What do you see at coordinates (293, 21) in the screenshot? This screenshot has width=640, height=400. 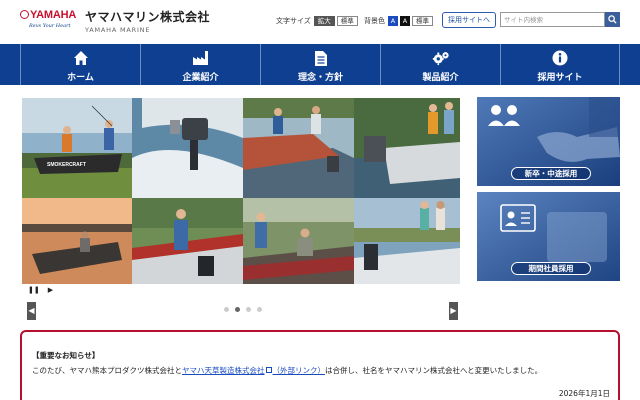 I see `font-size-label: 文字サイズ` at bounding box center [293, 21].